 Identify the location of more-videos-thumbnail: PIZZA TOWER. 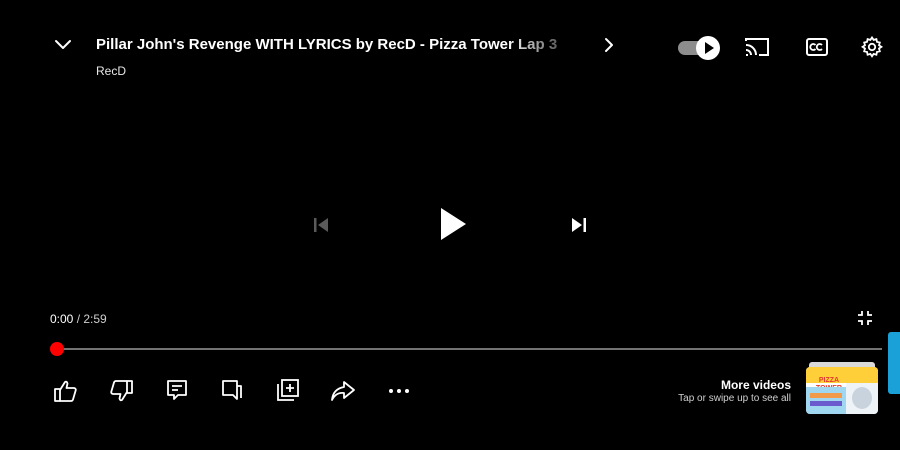
(842, 388).